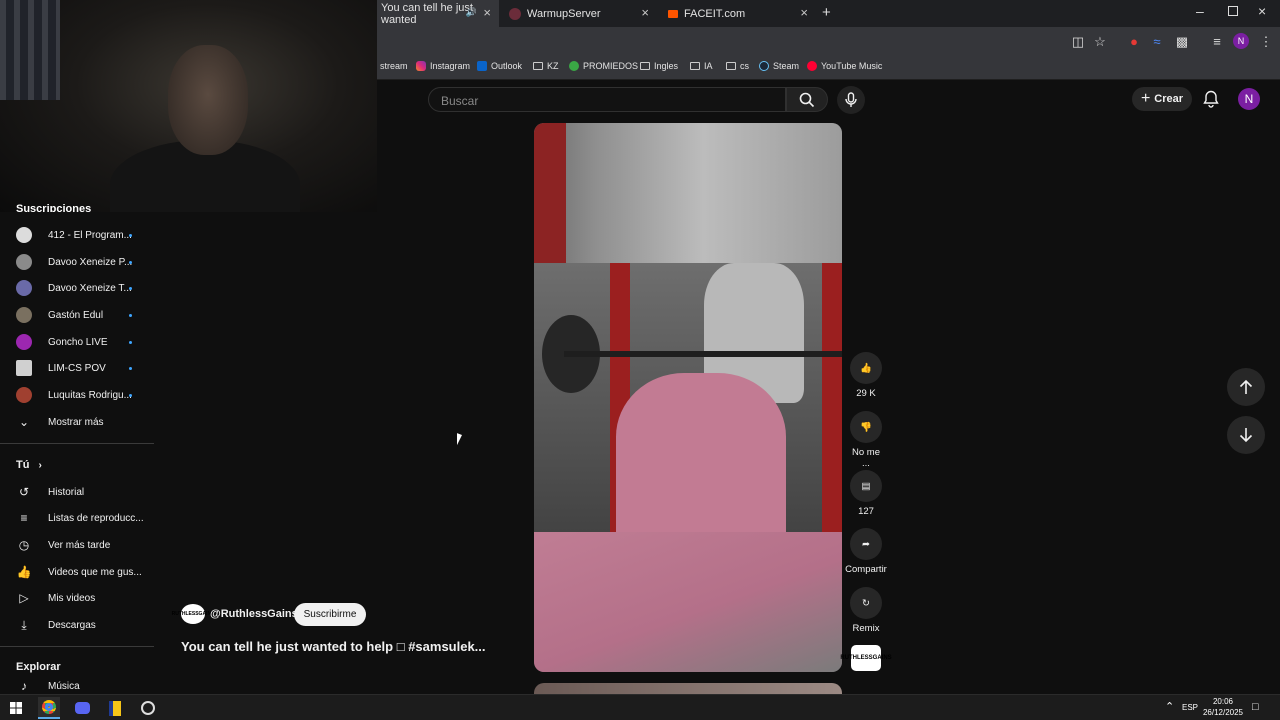  I want to click on search-input: Buscar, so click(607, 99).